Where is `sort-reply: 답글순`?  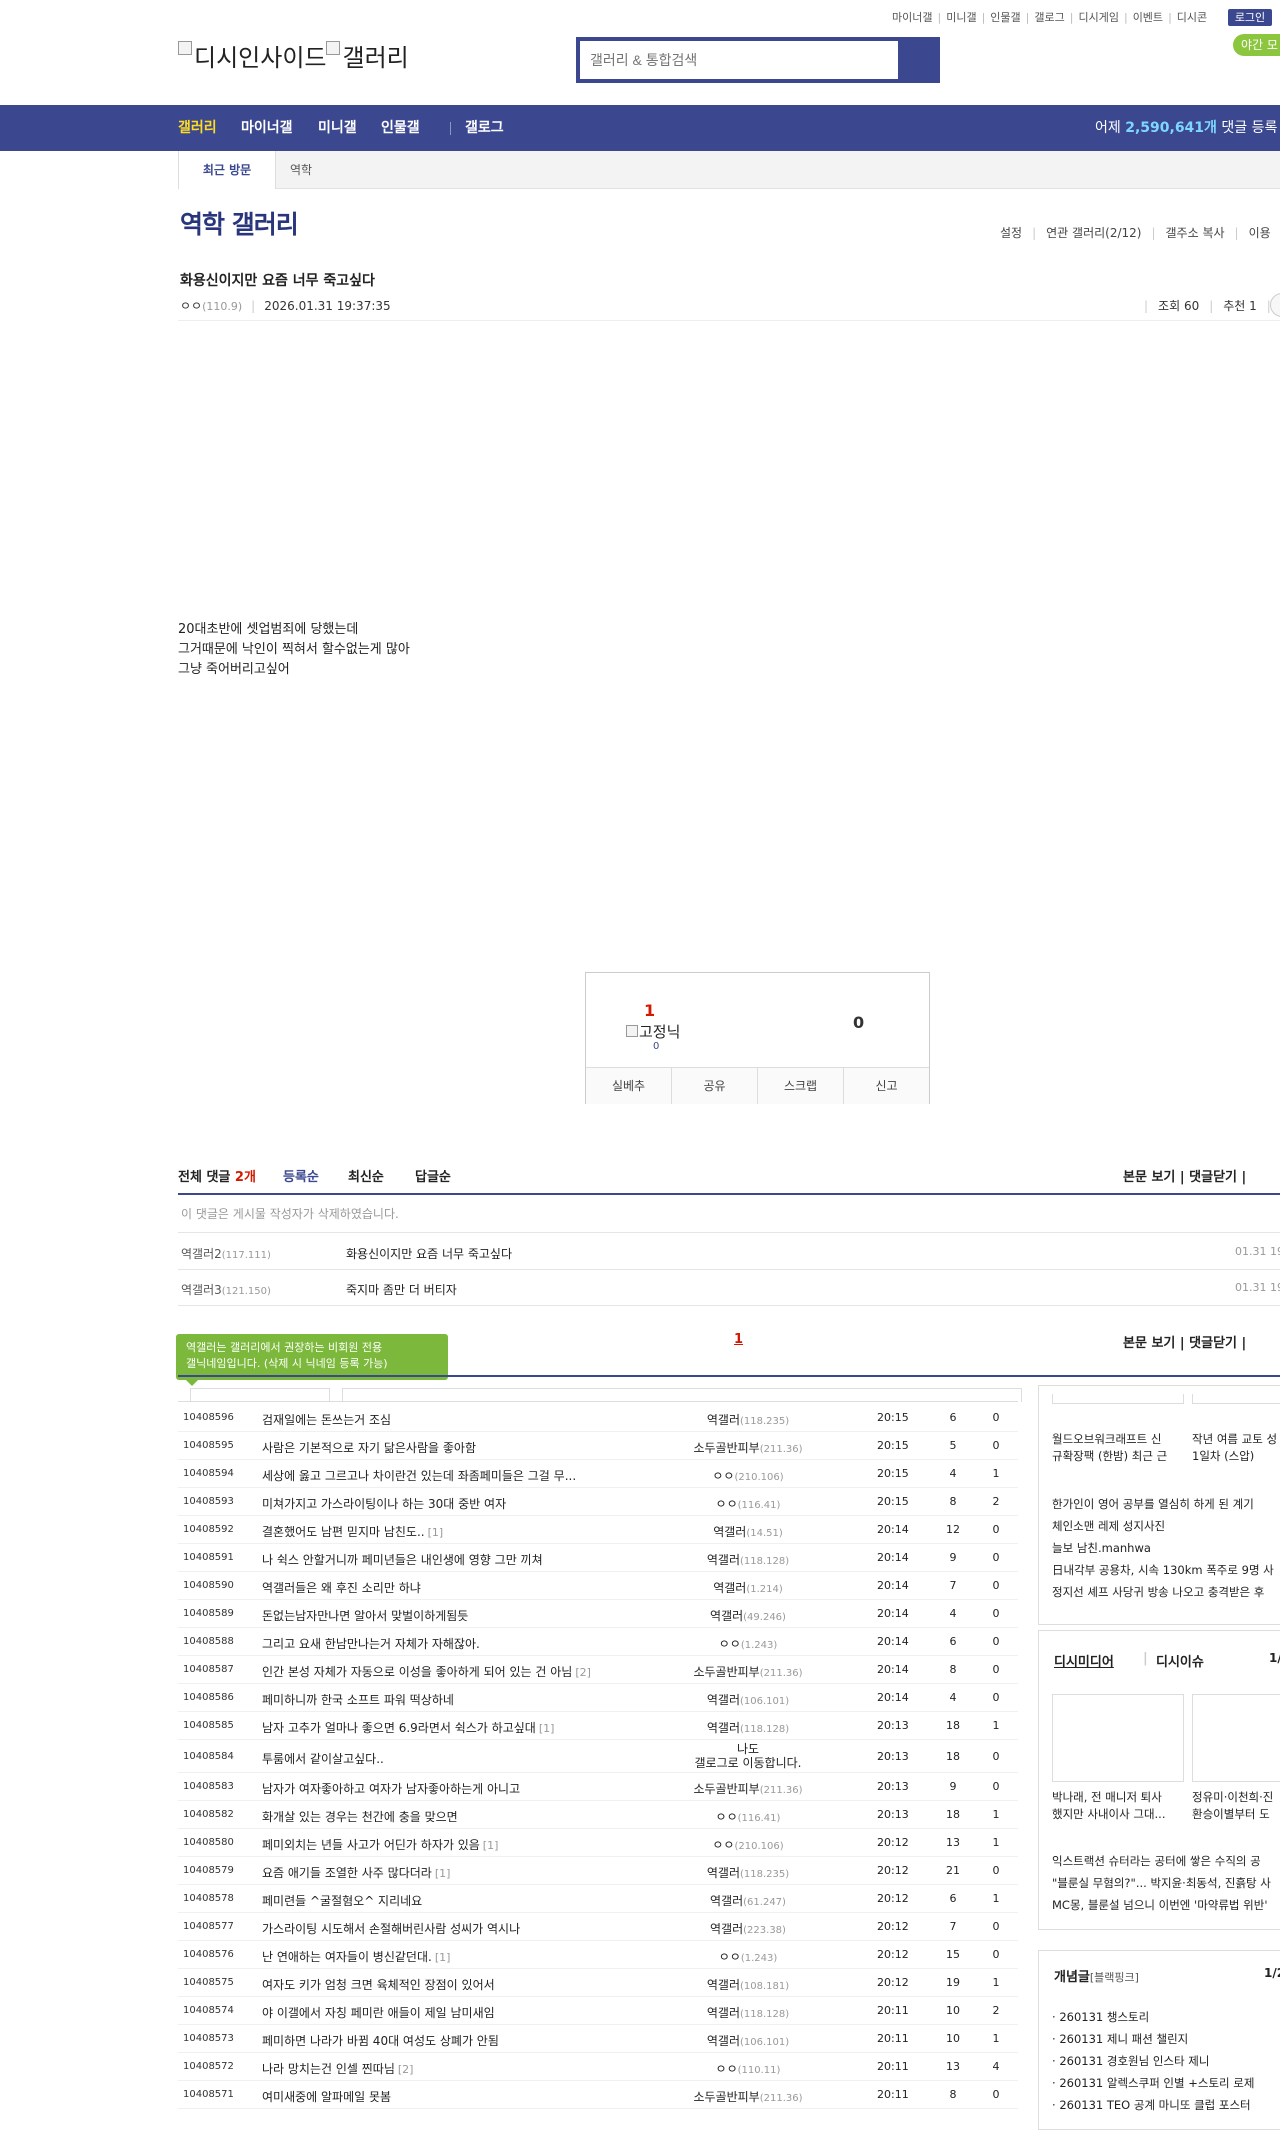
sort-reply: 답글순 is located at coordinates (433, 1175).